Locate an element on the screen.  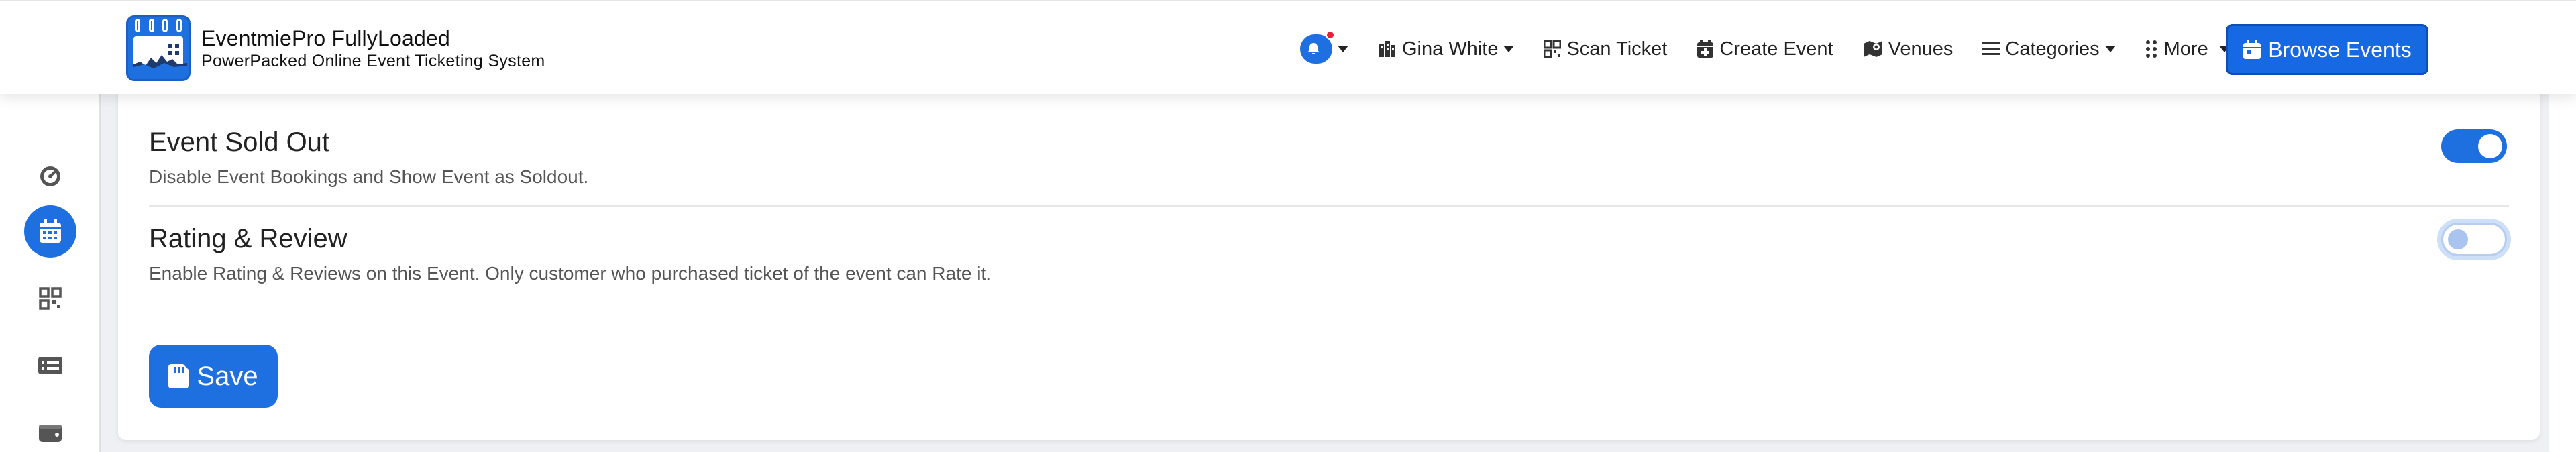
sidebar is located at coordinates (50, 273).